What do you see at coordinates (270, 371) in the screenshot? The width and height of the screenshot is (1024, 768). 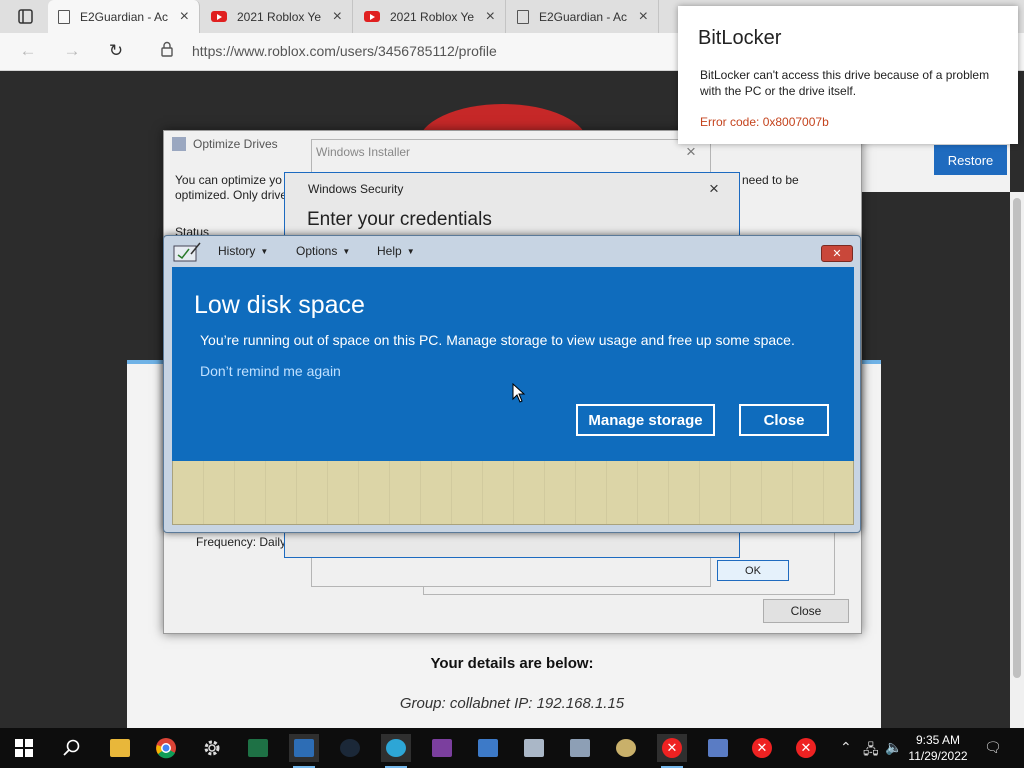 I see `dont-remind-link: Don’t remind me again` at bounding box center [270, 371].